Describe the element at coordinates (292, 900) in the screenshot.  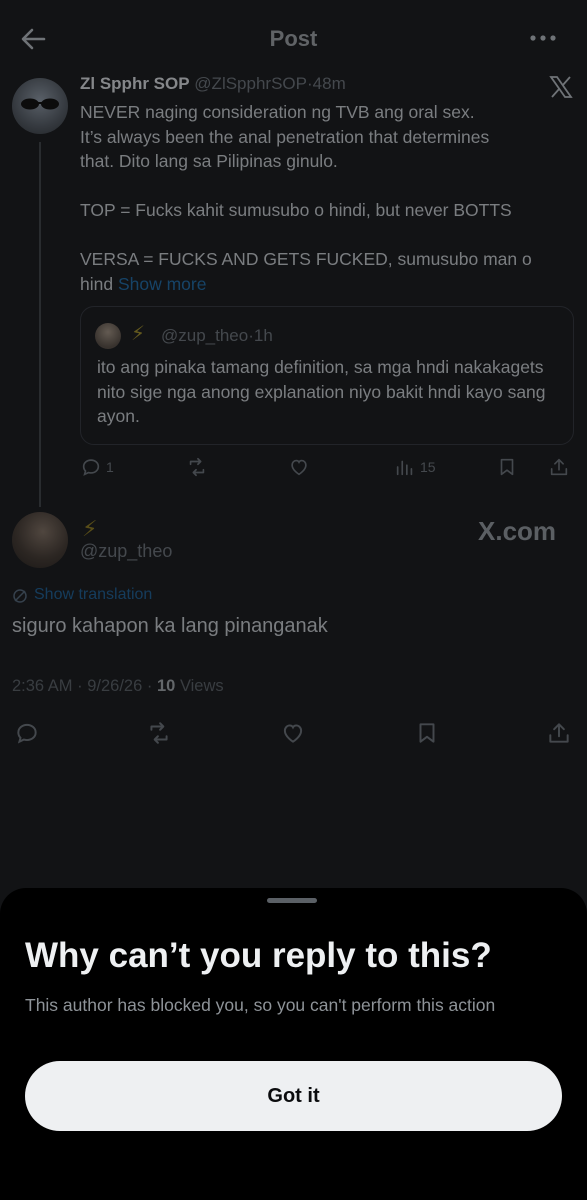
I see `drag-handle` at that location.